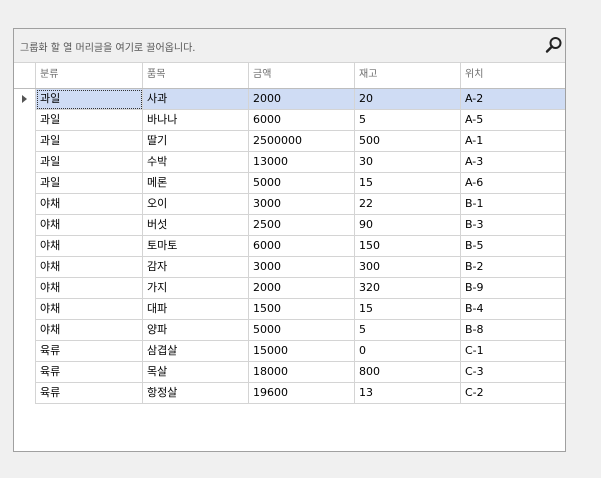 Image resolution: width=601 pixels, height=478 pixels. Describe the element at coordinates (196, 351) in the screenshot. I see `cell-item: 삼겹살` at that location.